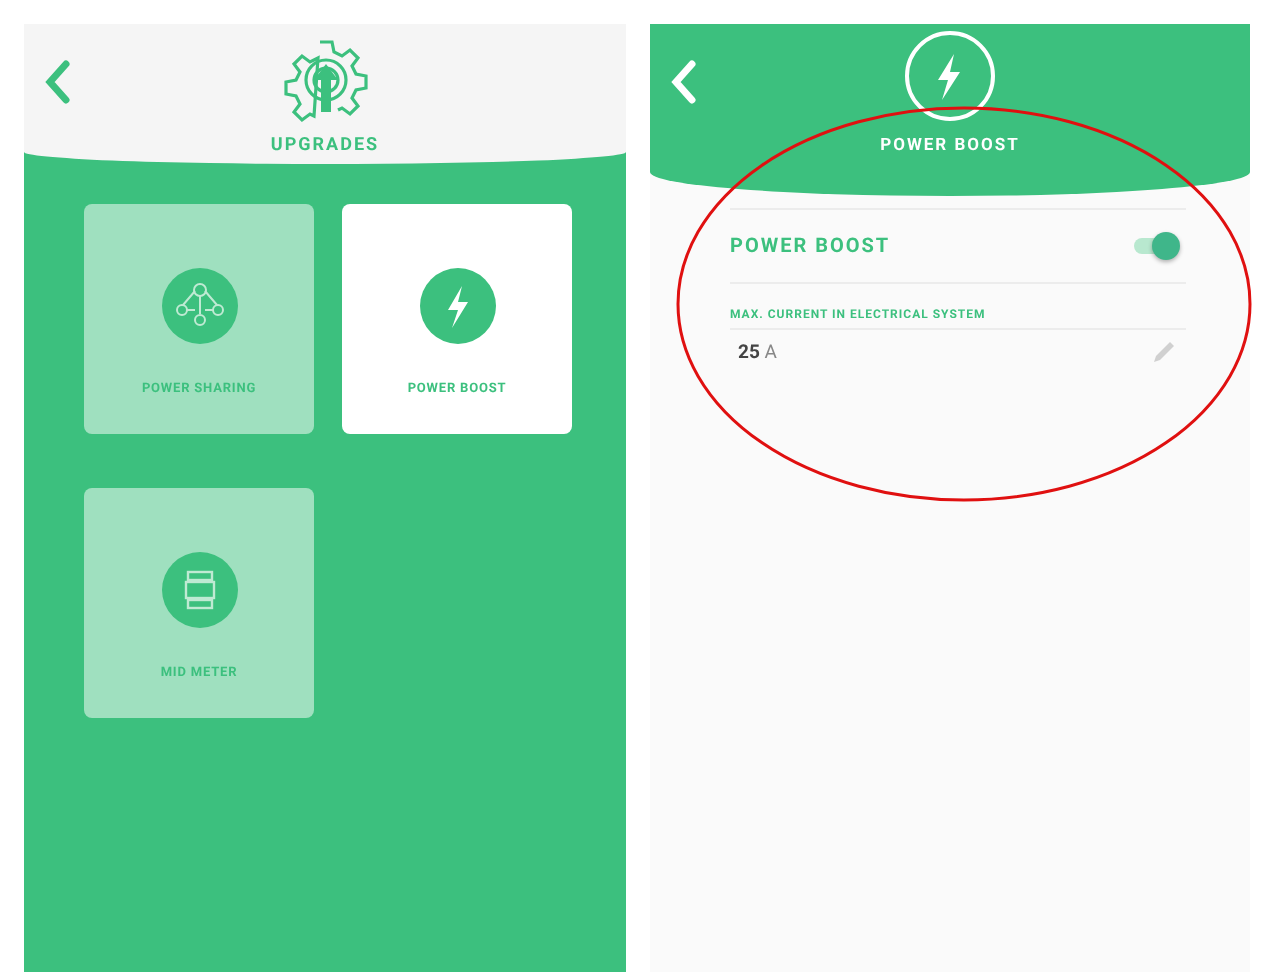 Image resolution: width=1274 pixels, height=972 pixels. Describe the element at coordinates (199, 305) in the screenshot. I see `network-icon` at that location.